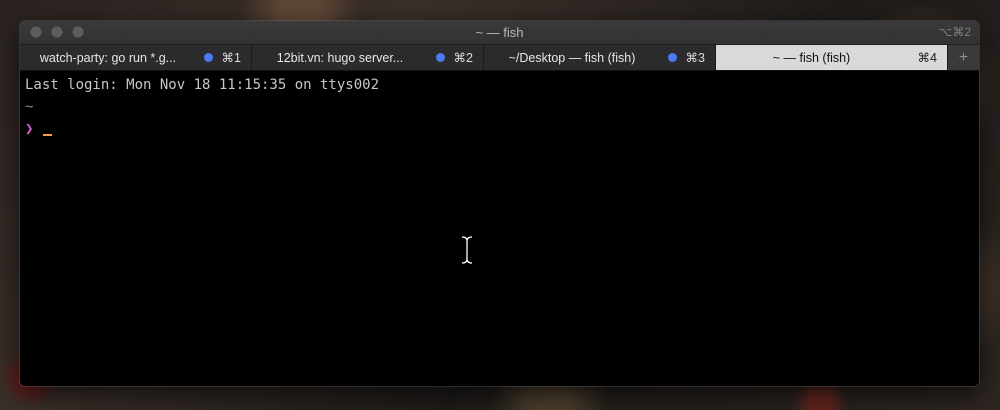 This screenshot has height=410, width=1000. Describe the element at coordinates (29, 129) in the screenshot. I see `prompt-symbol: ❯` at that location.